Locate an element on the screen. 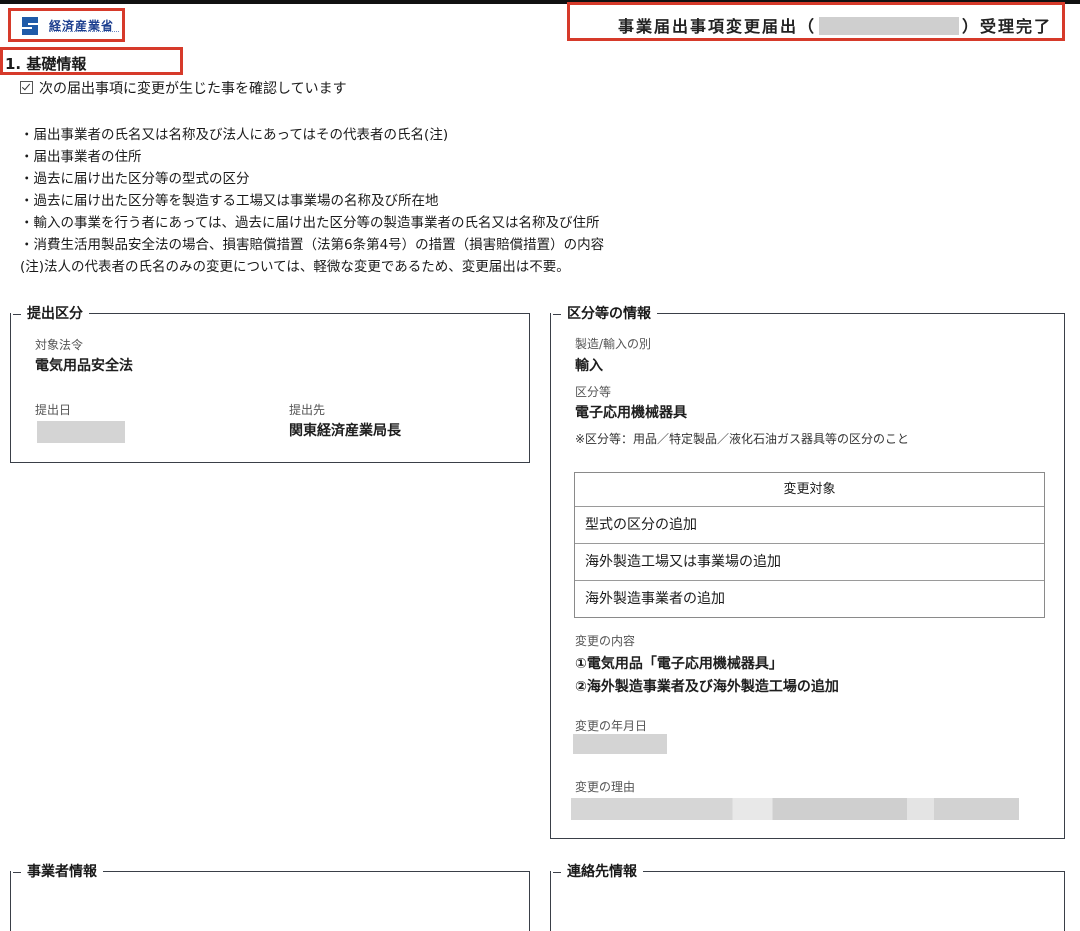 The width and height of the screenshot is (1080, 931). note-item: ・過去に届け出た区分等の型式の区分 is located at coordinates (135, 179).